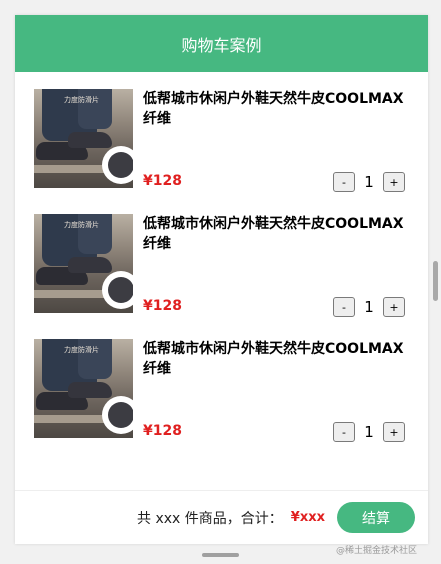 Image resolution: width=441 pixels, height=564 pixels. What do you see at coordinates (210, 518) in the screenshot?
I see `cart-summary: 共 xxx 件商品，合计：` at bounding box center [210, 518].